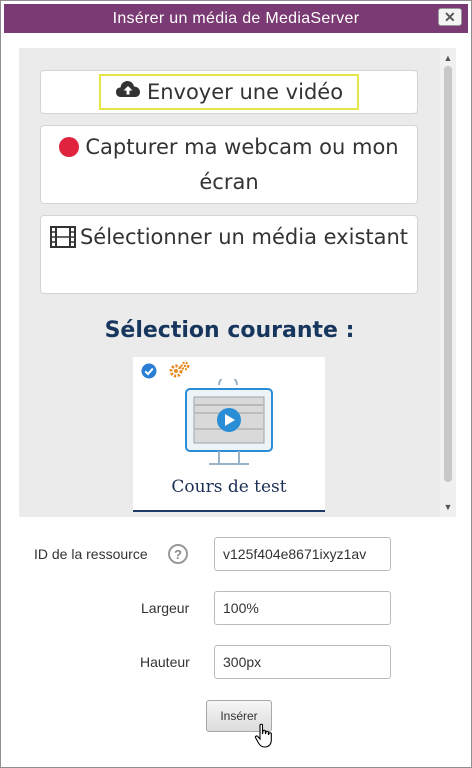  I want to click on scroll-up-icon: ▲, so click(448, 58).